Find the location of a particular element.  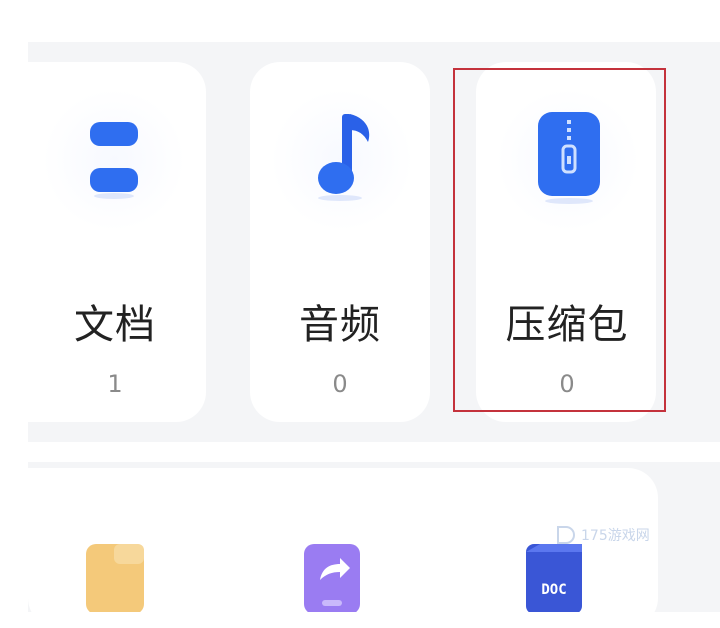

category-count: 0 is located at coordinates (340, 384).